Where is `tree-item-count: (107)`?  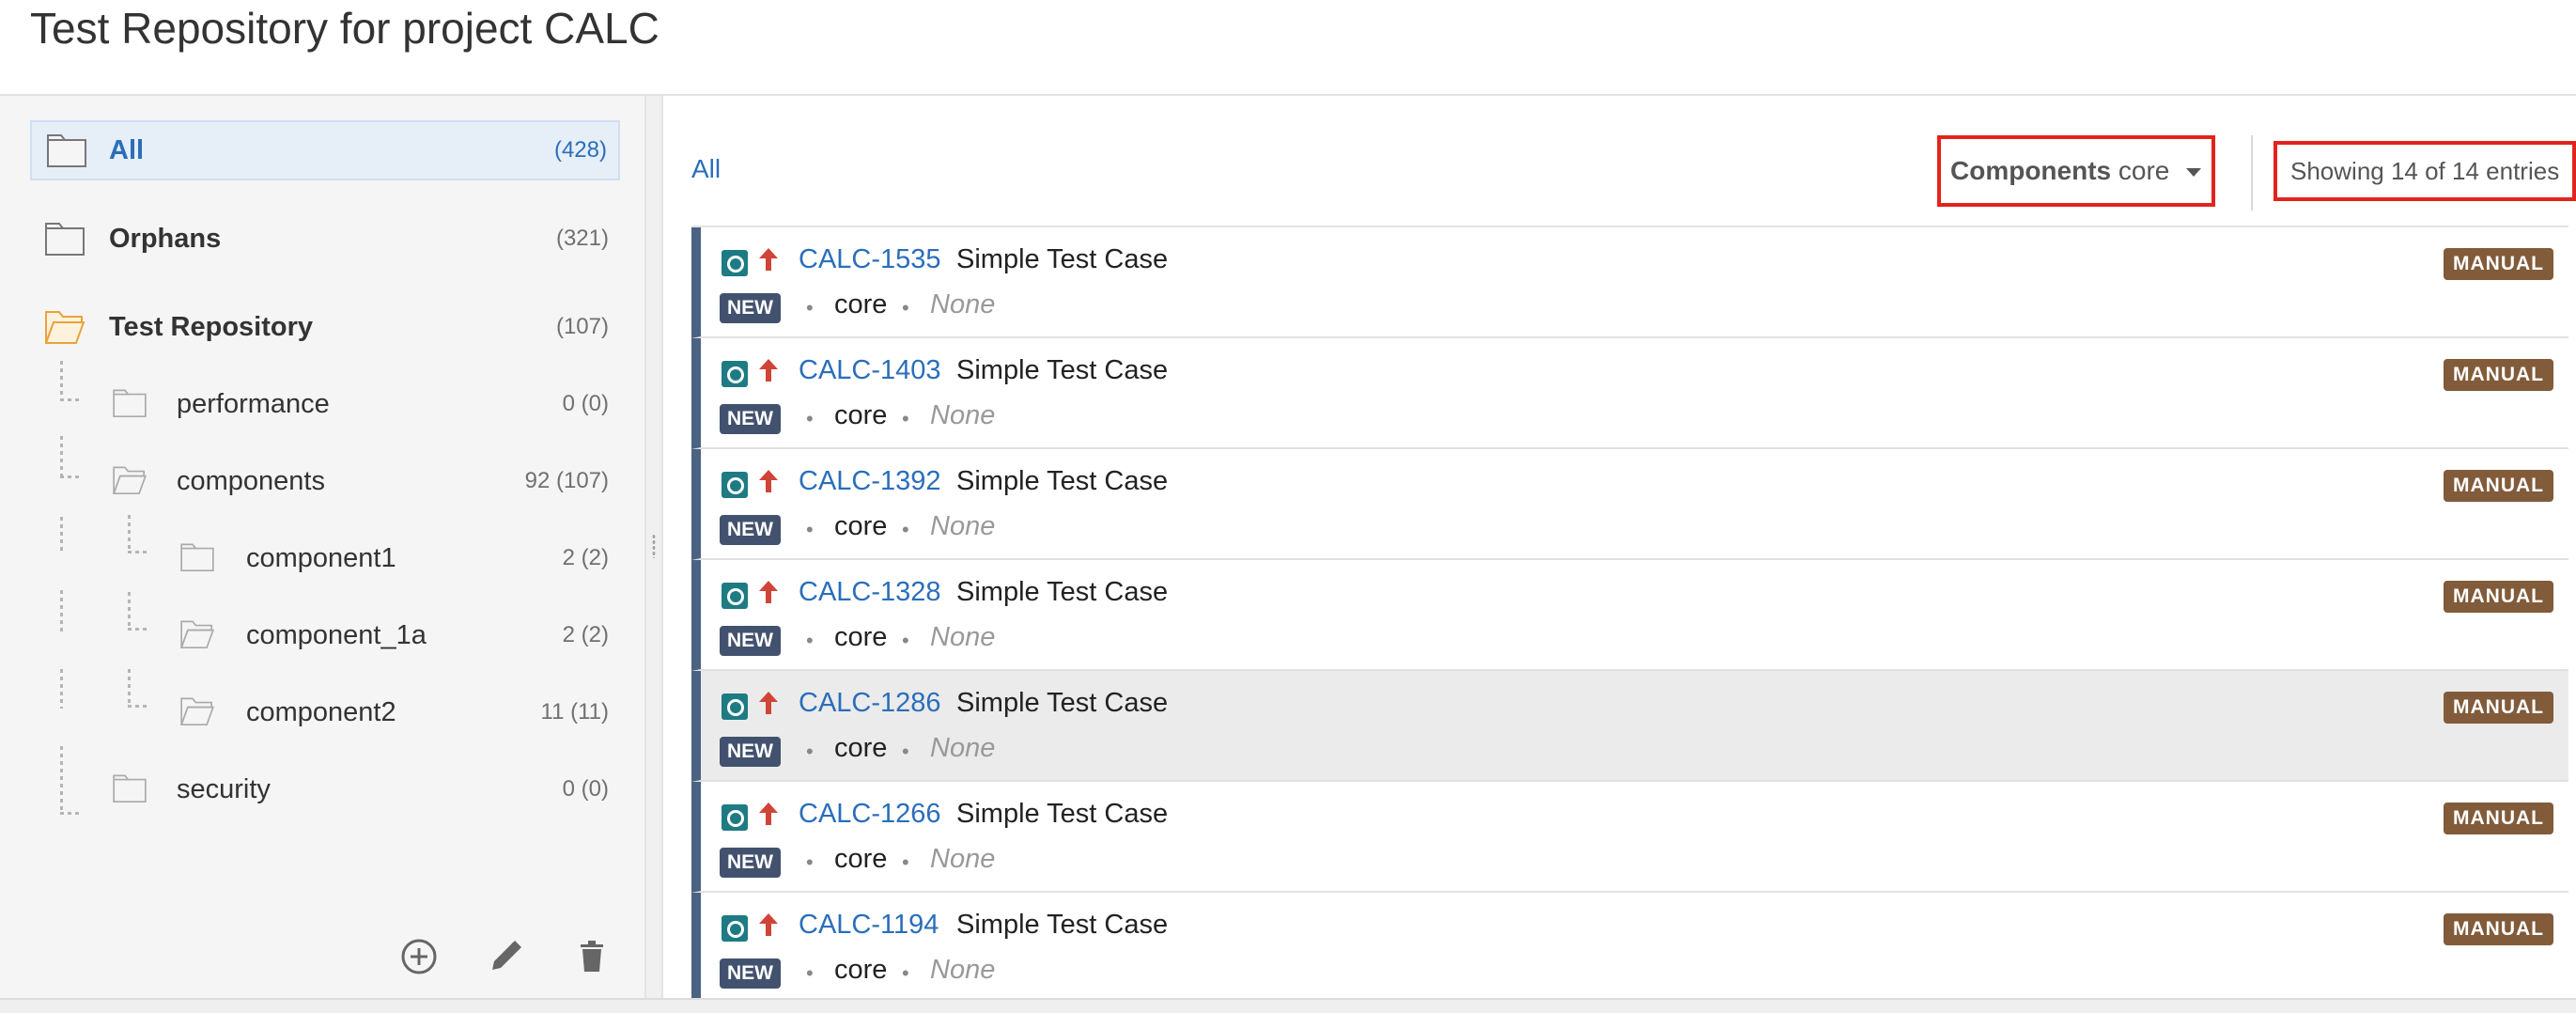 tree-item-count: (107) is located at coordinates (582, 326).